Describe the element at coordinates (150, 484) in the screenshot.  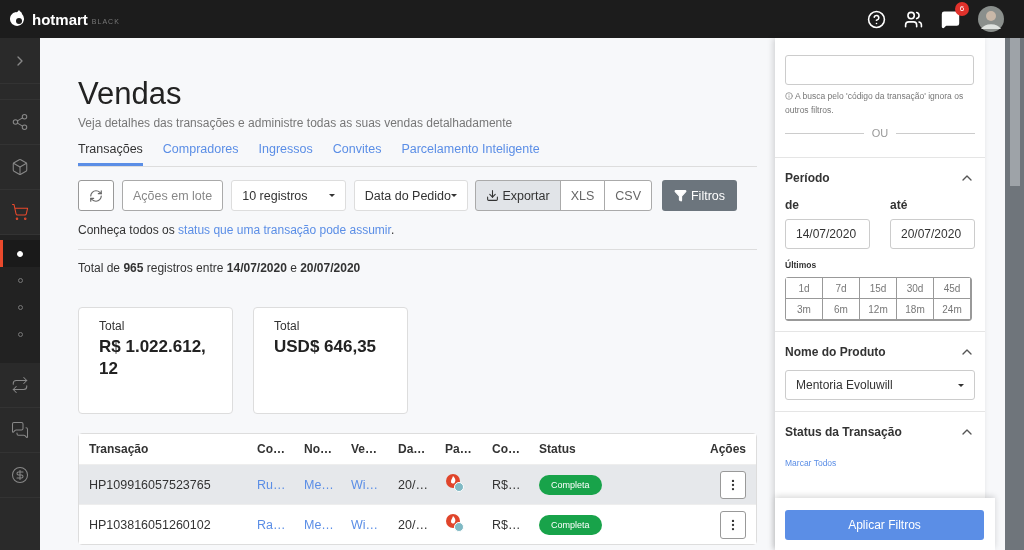
I see `table-cell-text: HP109916057523765` at that location.